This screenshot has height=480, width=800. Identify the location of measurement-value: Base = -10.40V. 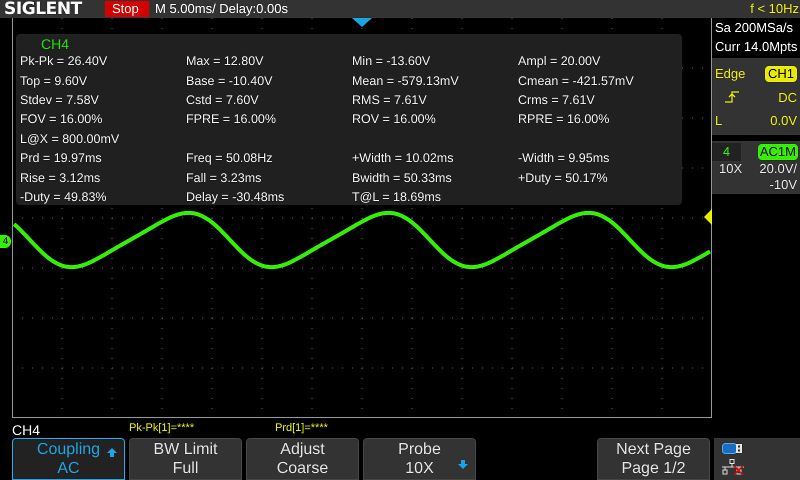
(229, 81).